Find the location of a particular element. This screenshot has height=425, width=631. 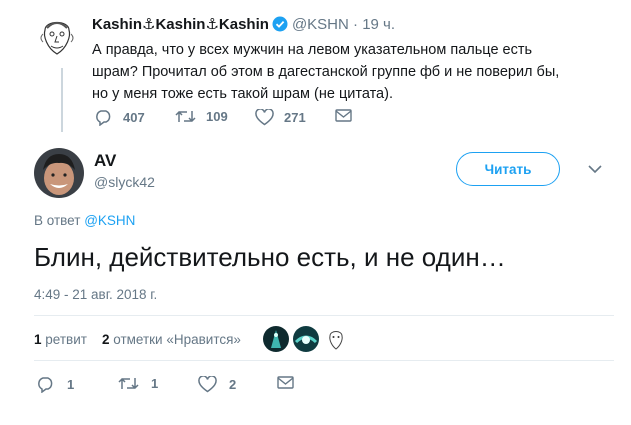

parent-retweet-count: 109 is located at coordinates (217, 116).